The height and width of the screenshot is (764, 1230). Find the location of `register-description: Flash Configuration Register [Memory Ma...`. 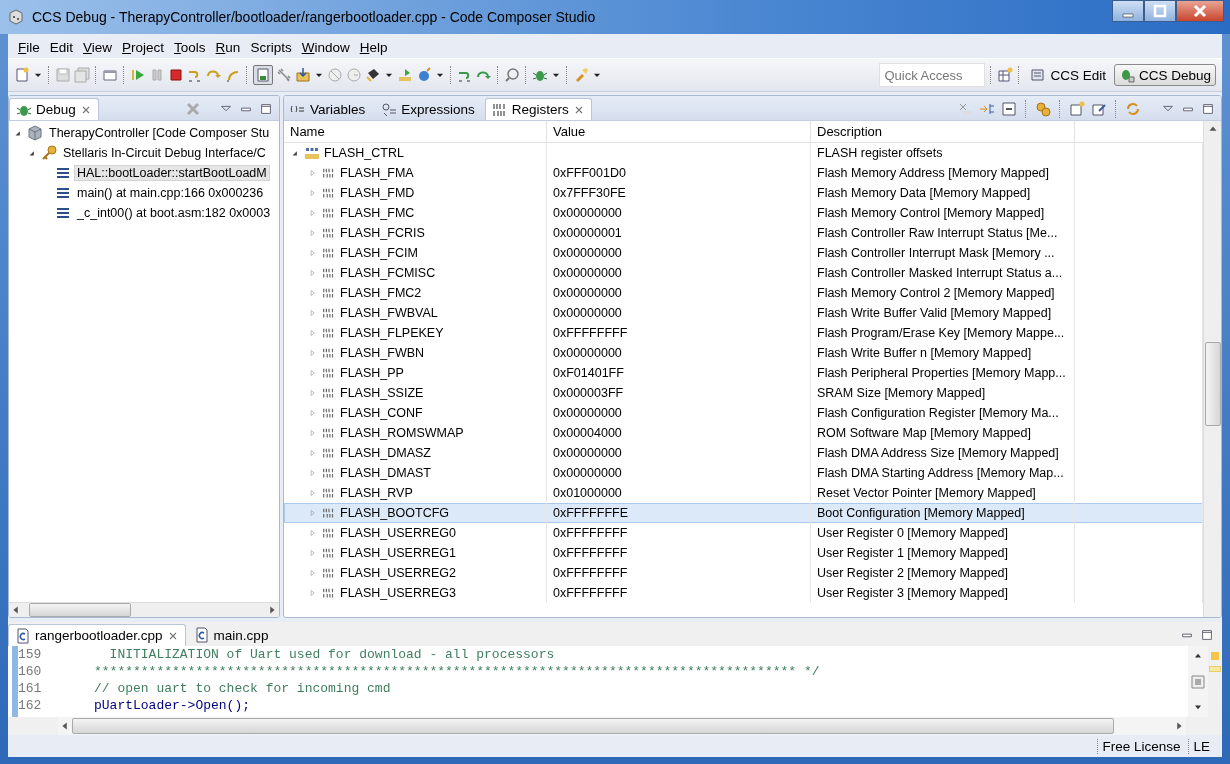

register-description: Flash Configuration Register [Memory Ma... is located at coordinates (938, 413).